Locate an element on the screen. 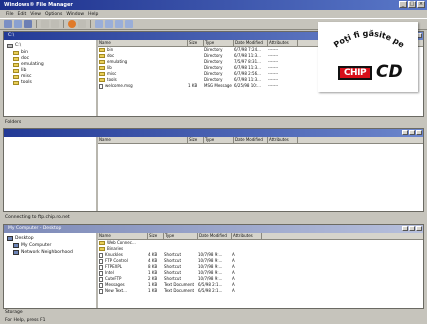  pane-header is located at coordinates (213, 133).